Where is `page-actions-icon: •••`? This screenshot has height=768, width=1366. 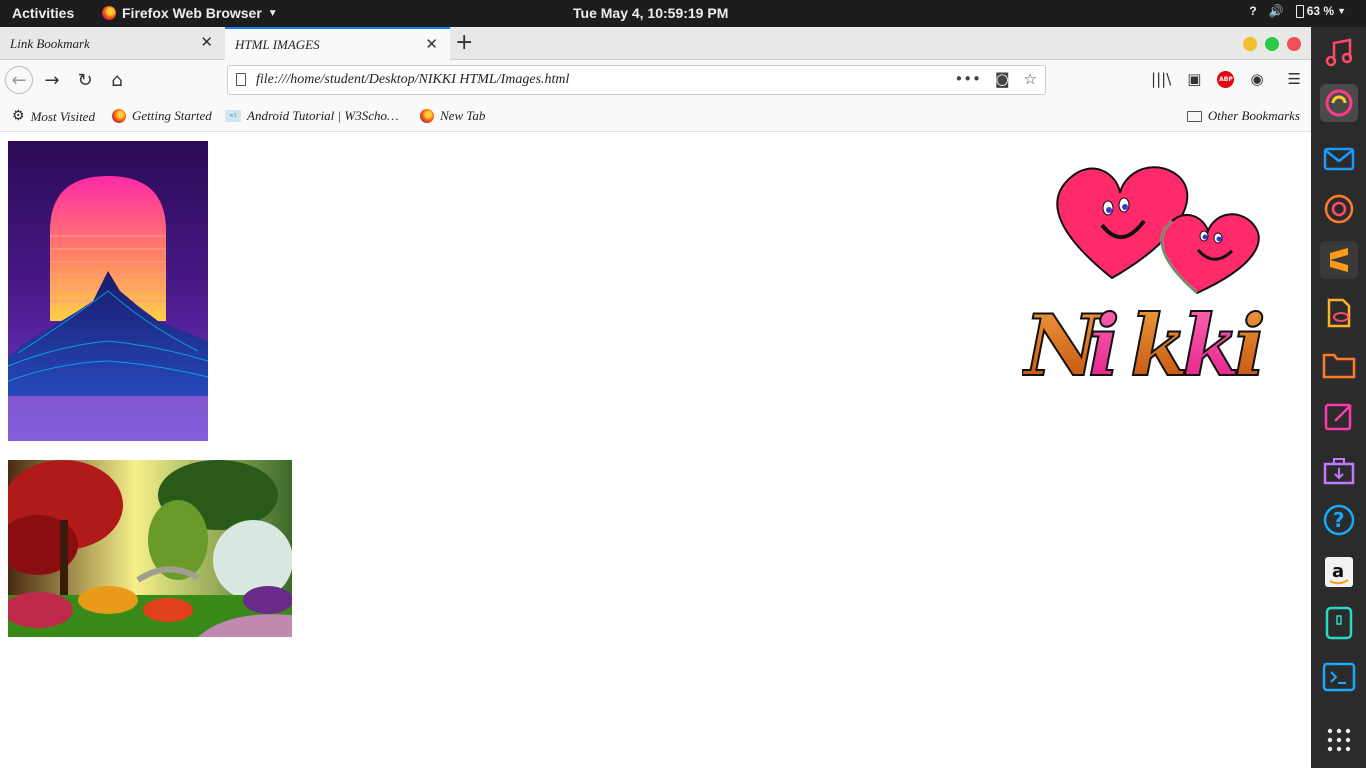 page-actions-icon: ••• is located at coordinates (967, 79).